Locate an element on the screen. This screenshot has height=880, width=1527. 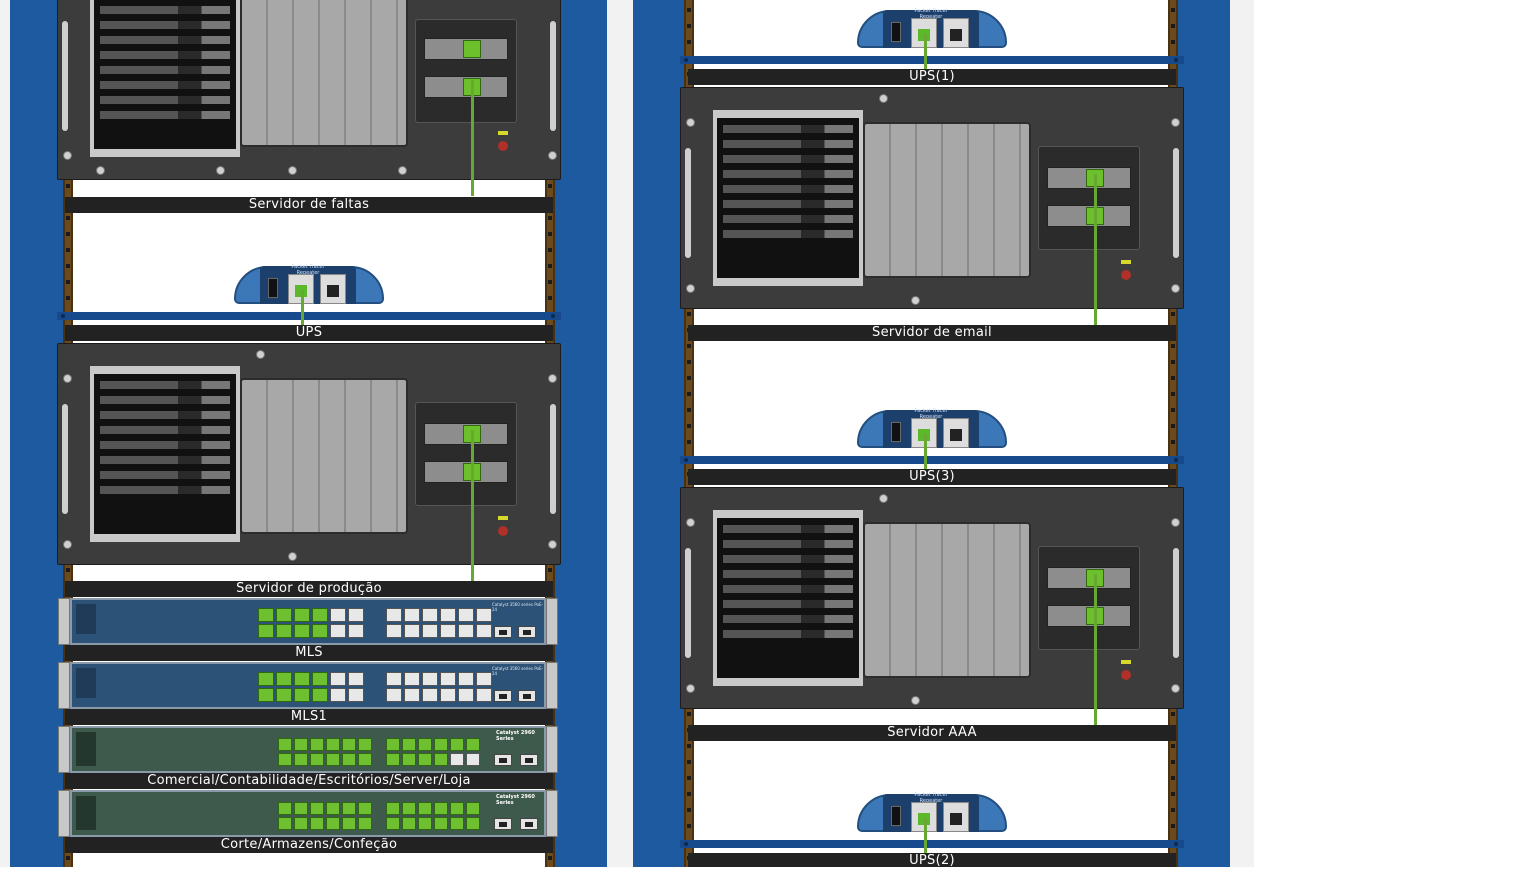
device-label: MLS is located at coordinates (309, 653).